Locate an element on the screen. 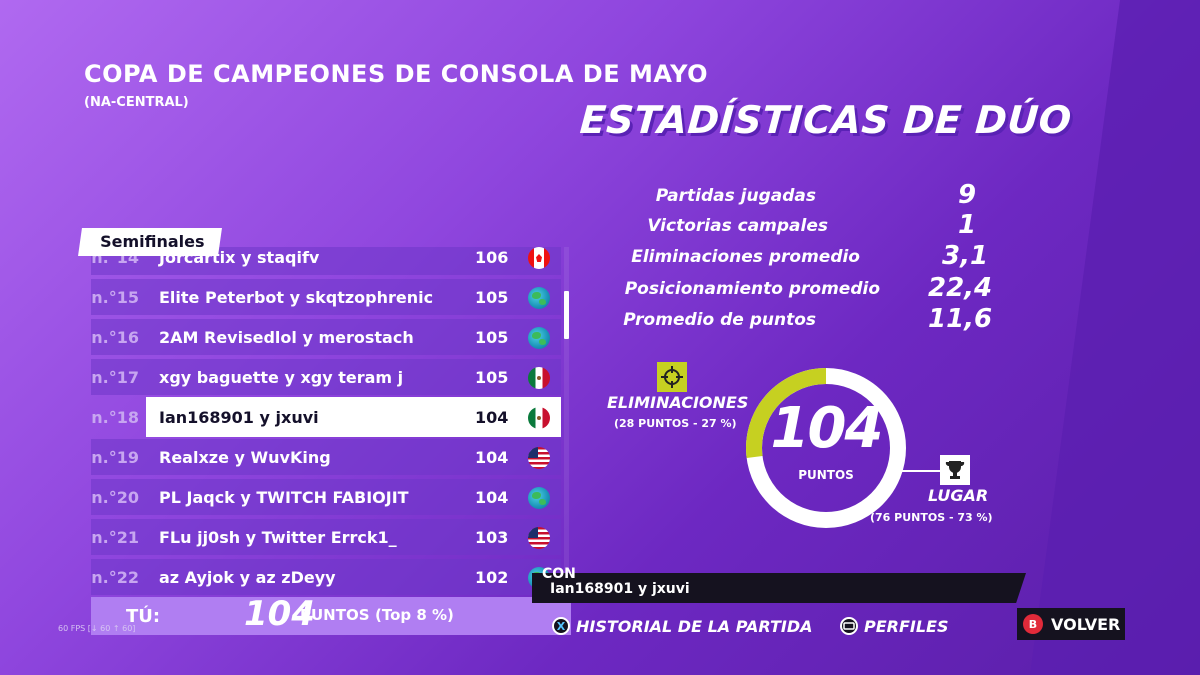  placement-label: LUGAR is located at coordinates (958, 495).